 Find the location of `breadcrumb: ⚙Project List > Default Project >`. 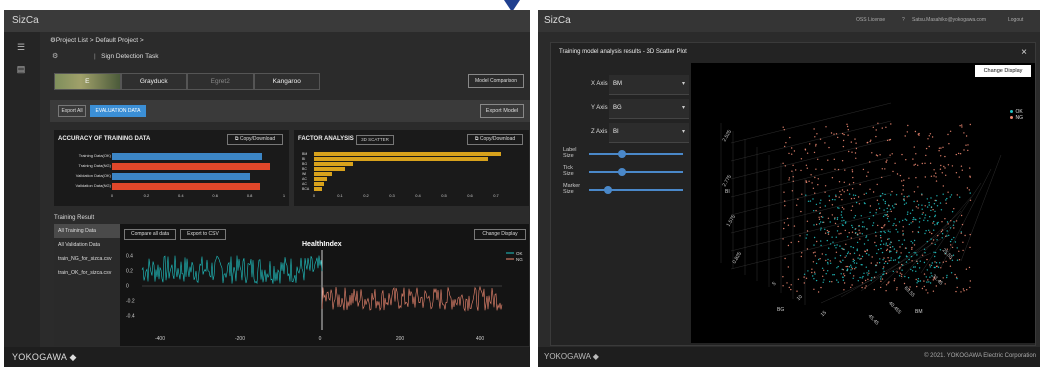

breadcrumb: ⚙Project List > Default Project > is located at coordinates (97, 40).